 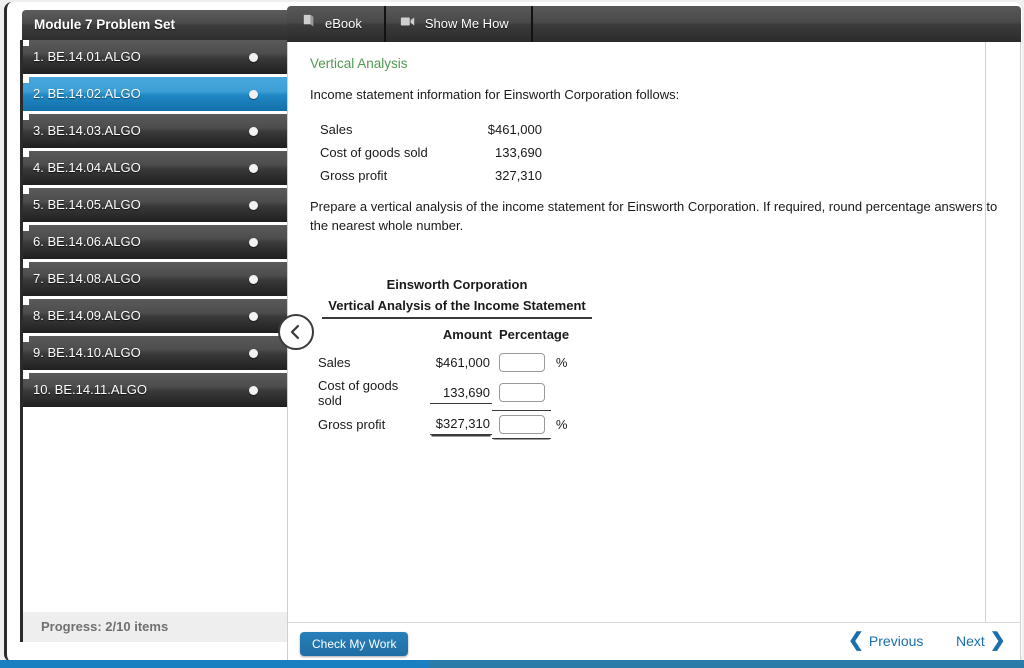 I want to click on problem-list-item-label: 2. BE.14.02.ALGO, so click(x=87, y=93).